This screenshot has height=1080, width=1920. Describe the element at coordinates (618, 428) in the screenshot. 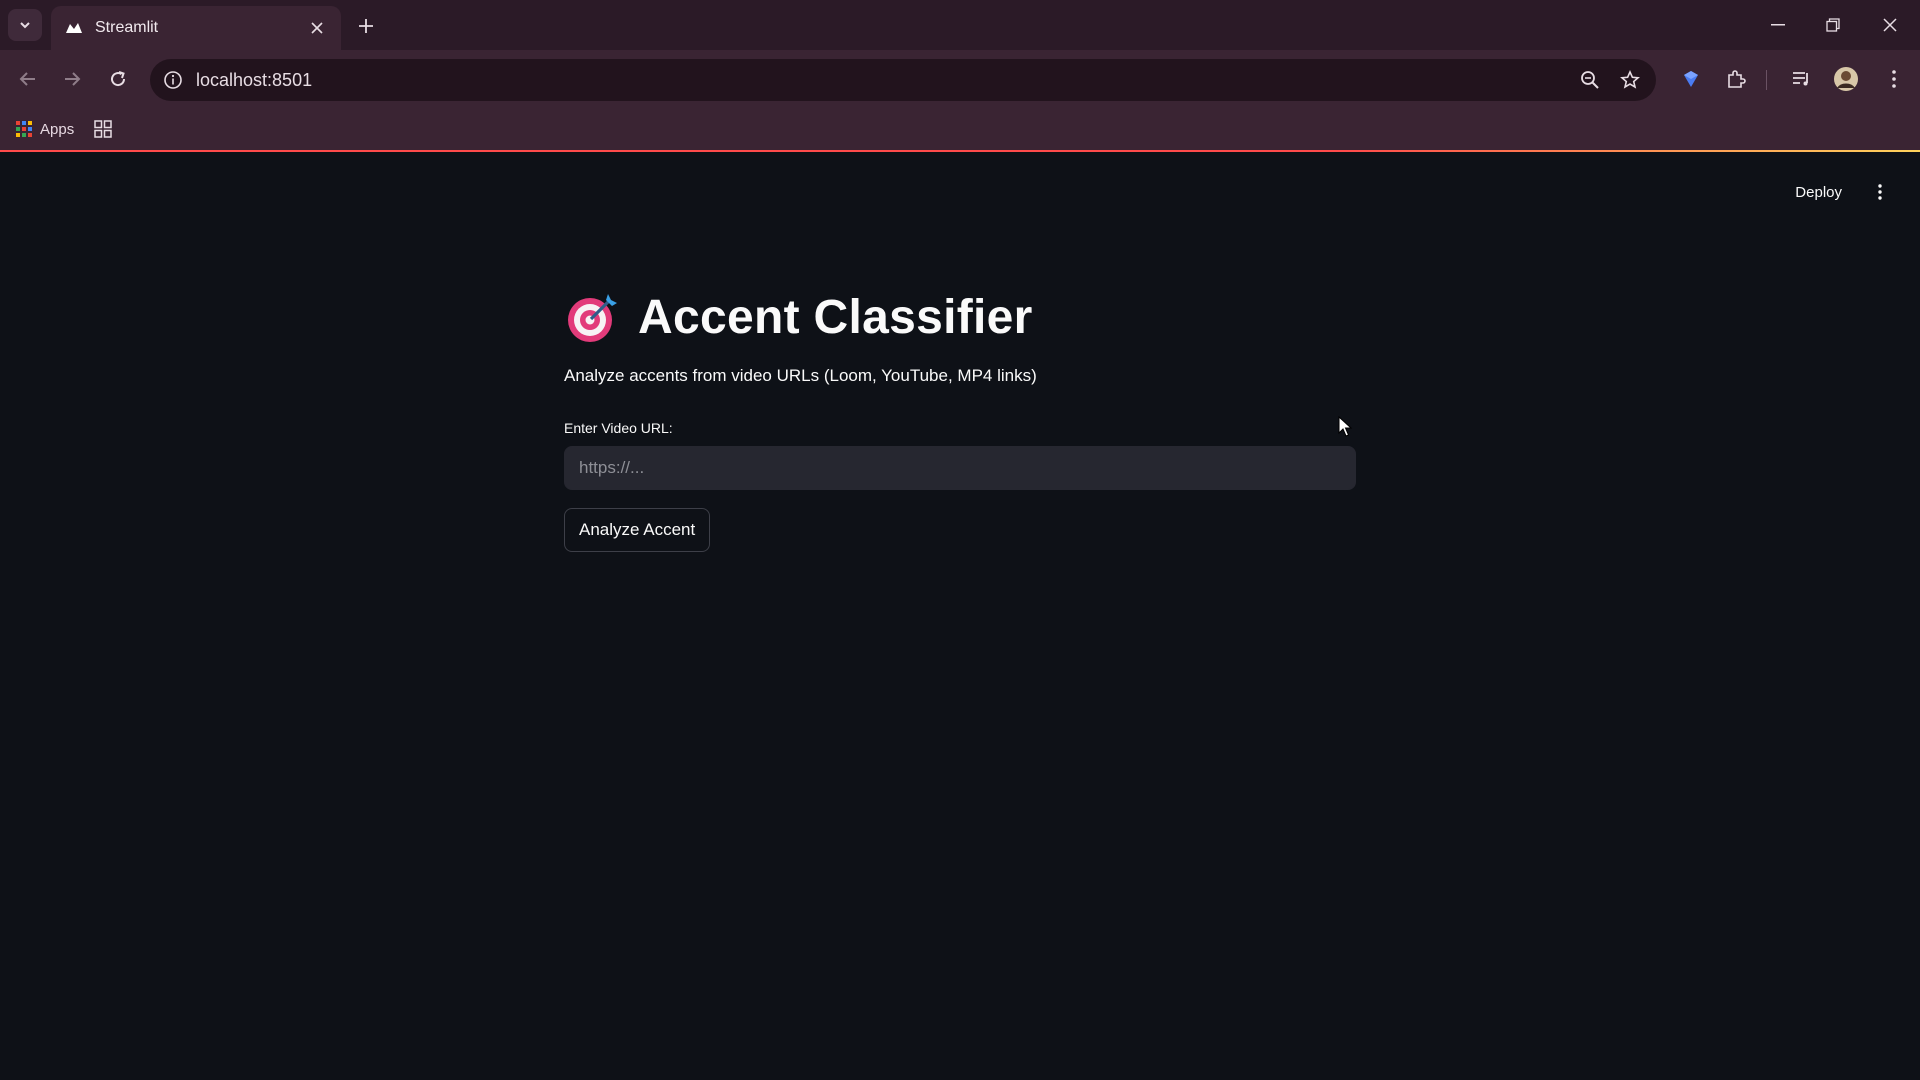

I see `video-url-label: Enter Video URL:` at that location.